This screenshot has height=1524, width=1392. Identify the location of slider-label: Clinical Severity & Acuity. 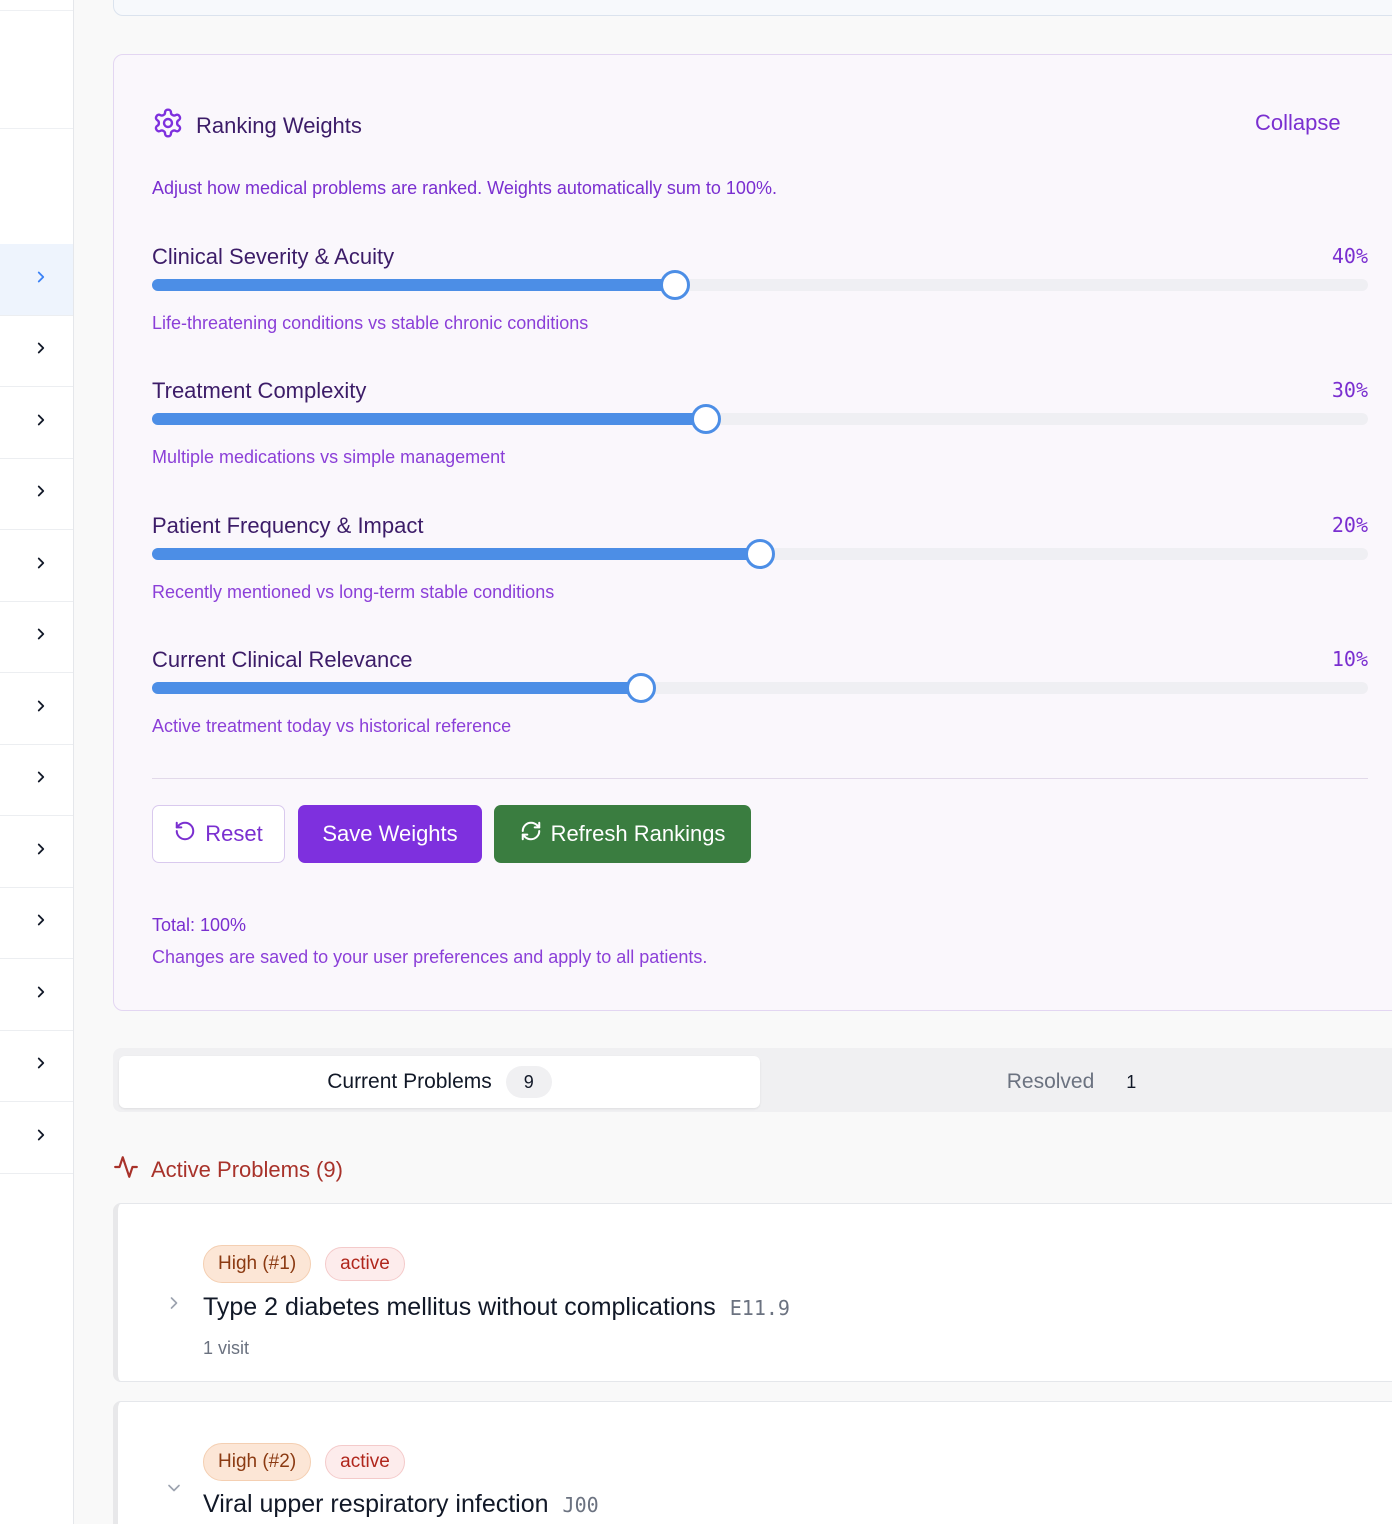
(273, 256).